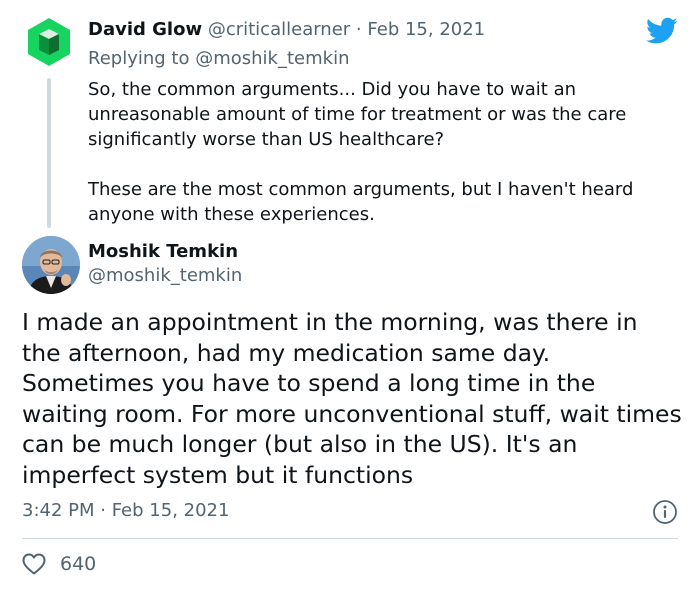 The width and height of the screenshot is (700, 592). I want to click on info-icon, so click(665, 512).